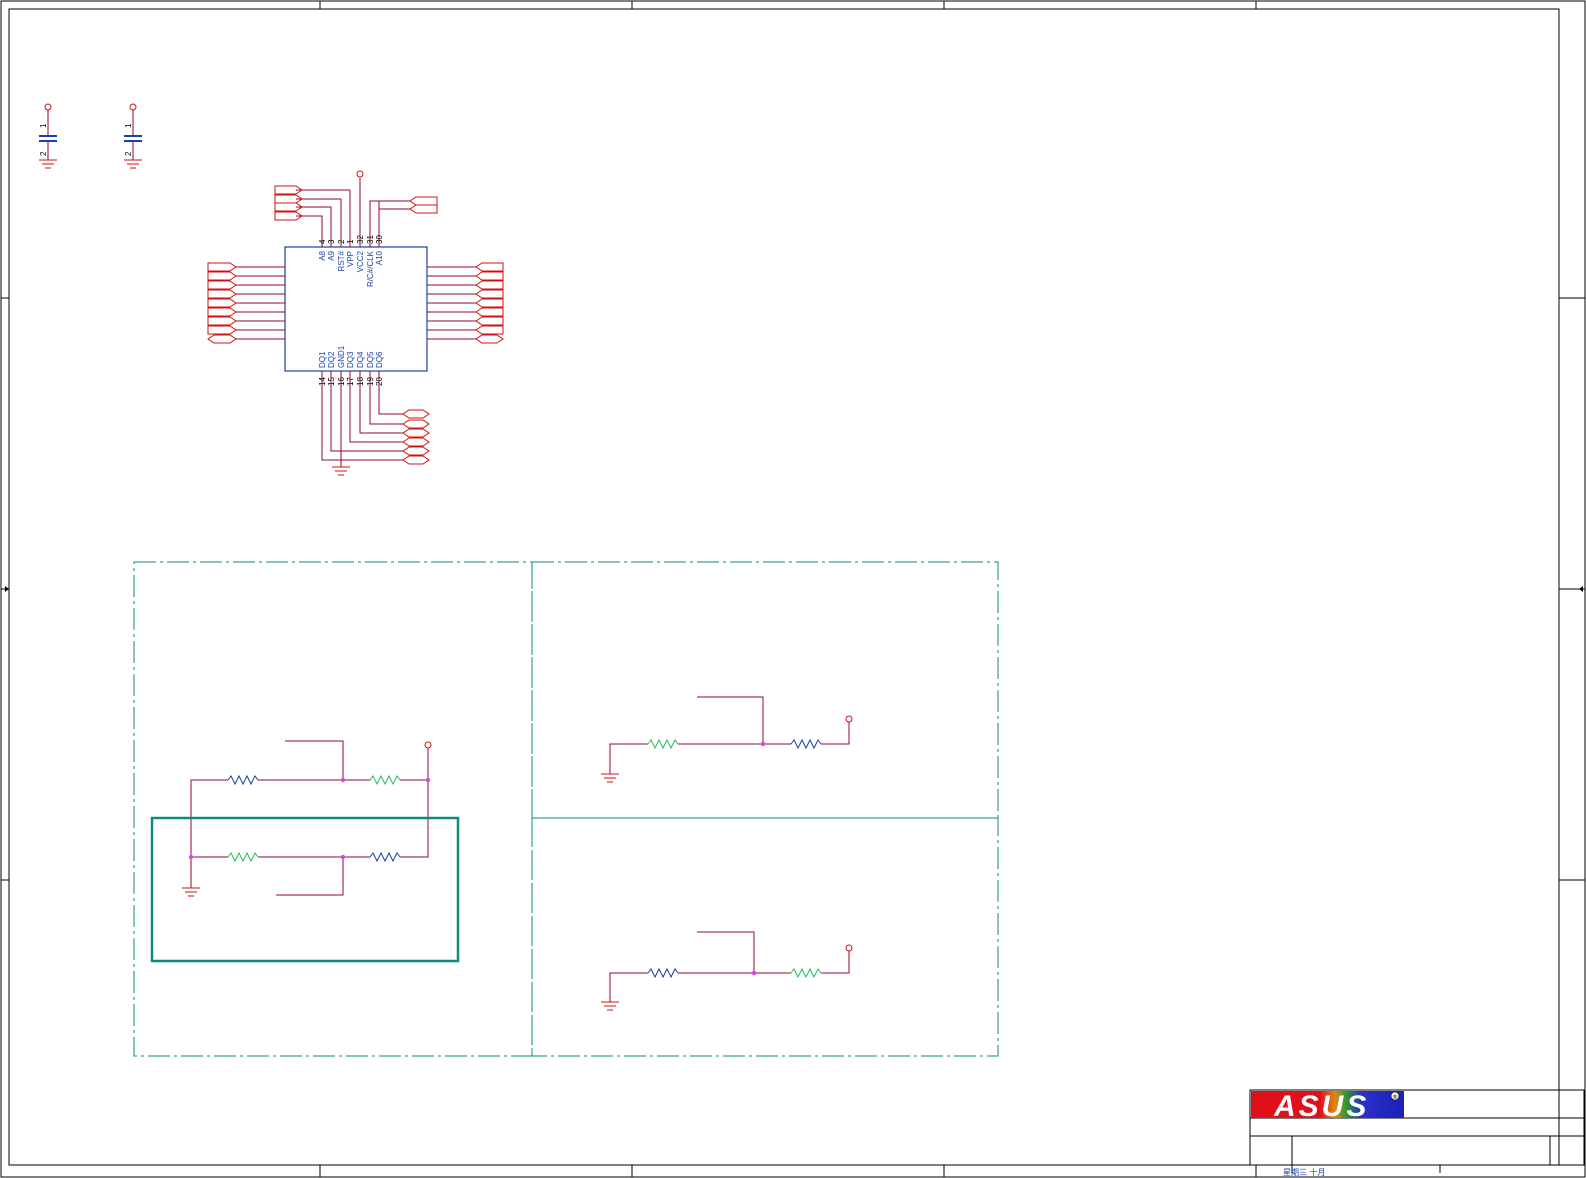 This screenshot has height=1178, width=1586. Describe the element at coordinates (353, 205) in the screenshot. I see `ic-top-wires` at that location.